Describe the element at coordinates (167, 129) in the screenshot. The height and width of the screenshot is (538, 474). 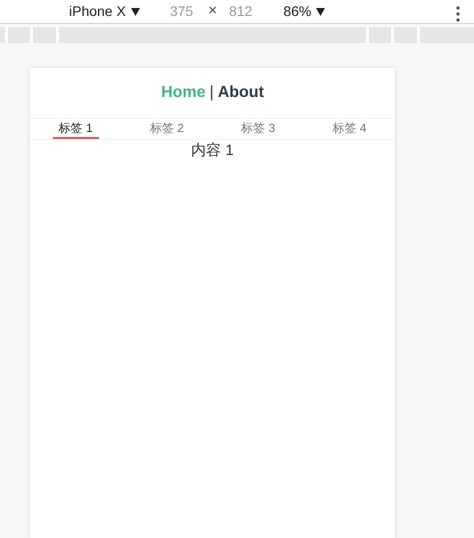
I see `tab: 标签 2` at that location.